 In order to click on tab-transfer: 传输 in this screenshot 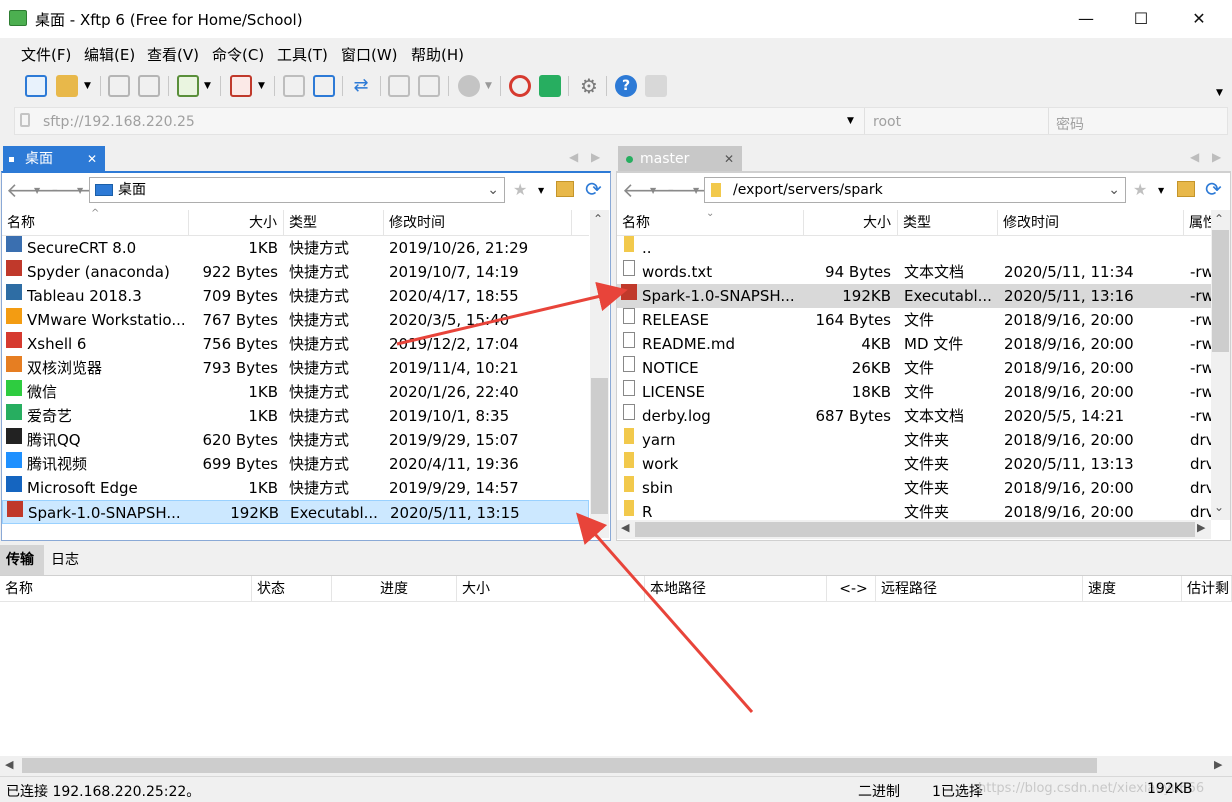, I will do `click(22, 560)`.